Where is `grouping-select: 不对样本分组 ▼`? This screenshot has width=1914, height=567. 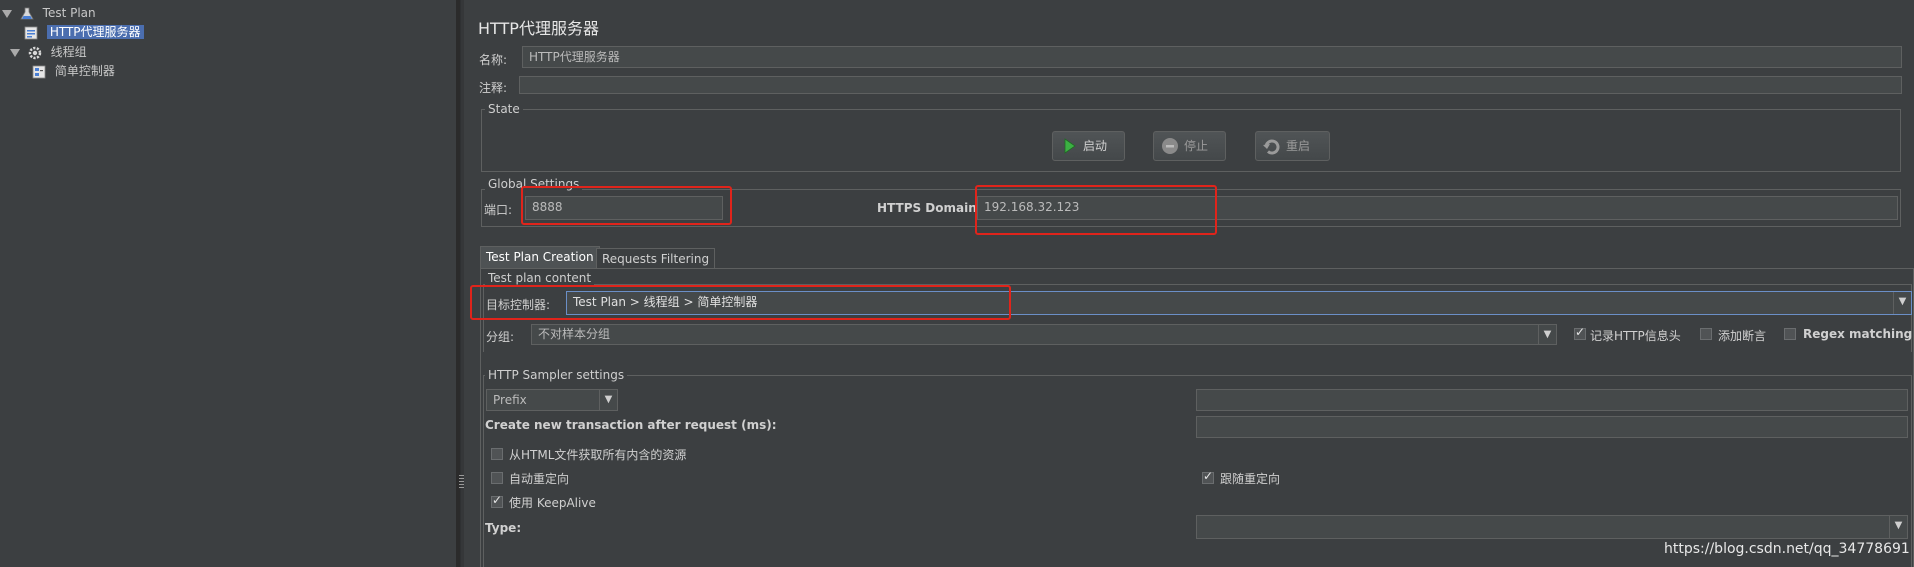
grouping-select: 不对样本分组 ▼ is located at coordinates (1044, 334).